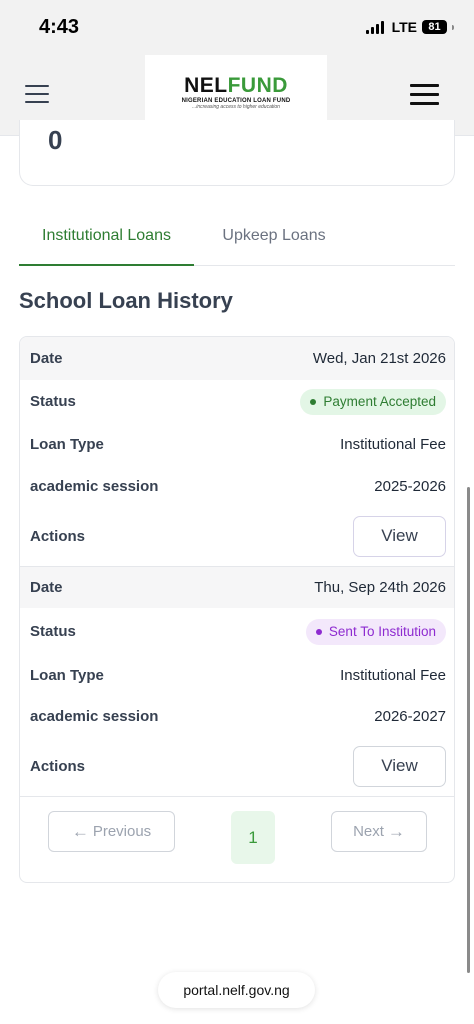 The height and width of the screenshot is (1024, 474). I want to click on academic-session-row: academic session 2026-2027, so click(237, 716).